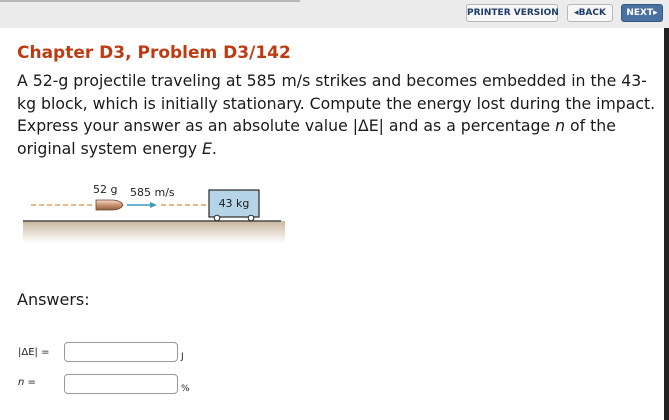  Describe the element at coordinates (154, 213) in the screenshot. I see `projectile-block-figure: 52 g 585 m/s 43 kg` at that location.